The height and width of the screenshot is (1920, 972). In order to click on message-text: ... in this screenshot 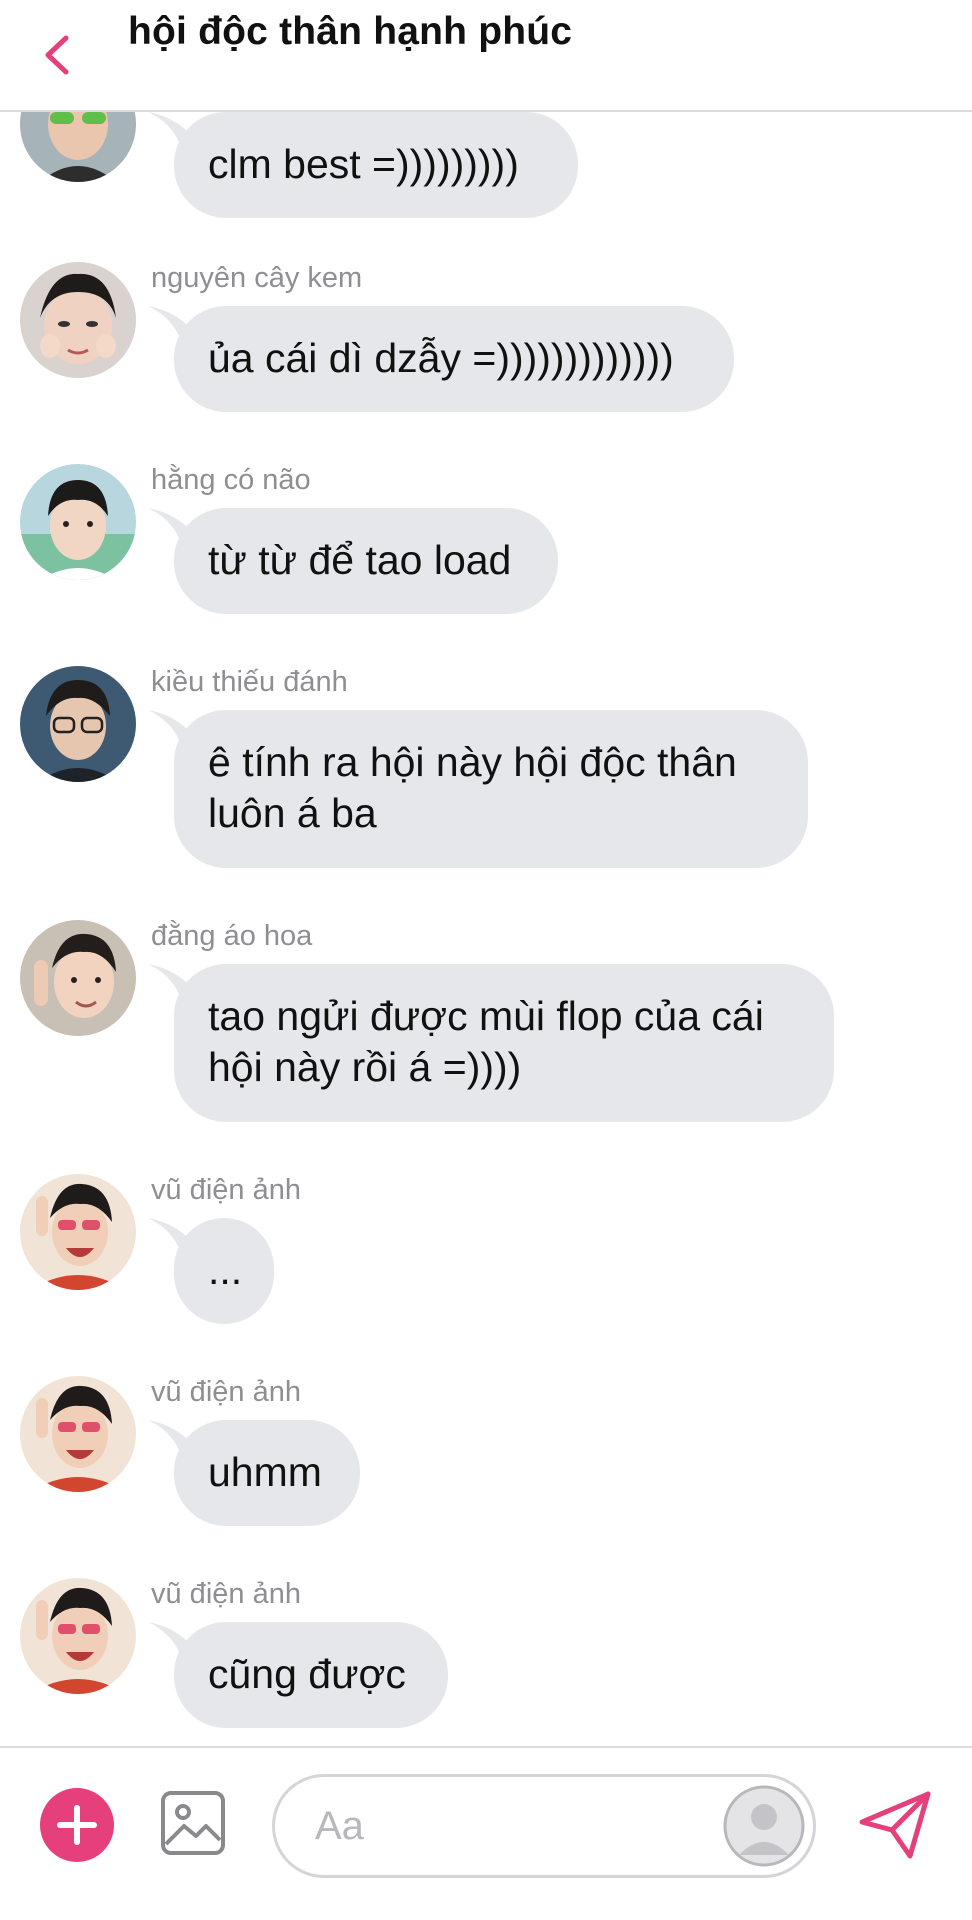, I will do `click(225, 1270)`.